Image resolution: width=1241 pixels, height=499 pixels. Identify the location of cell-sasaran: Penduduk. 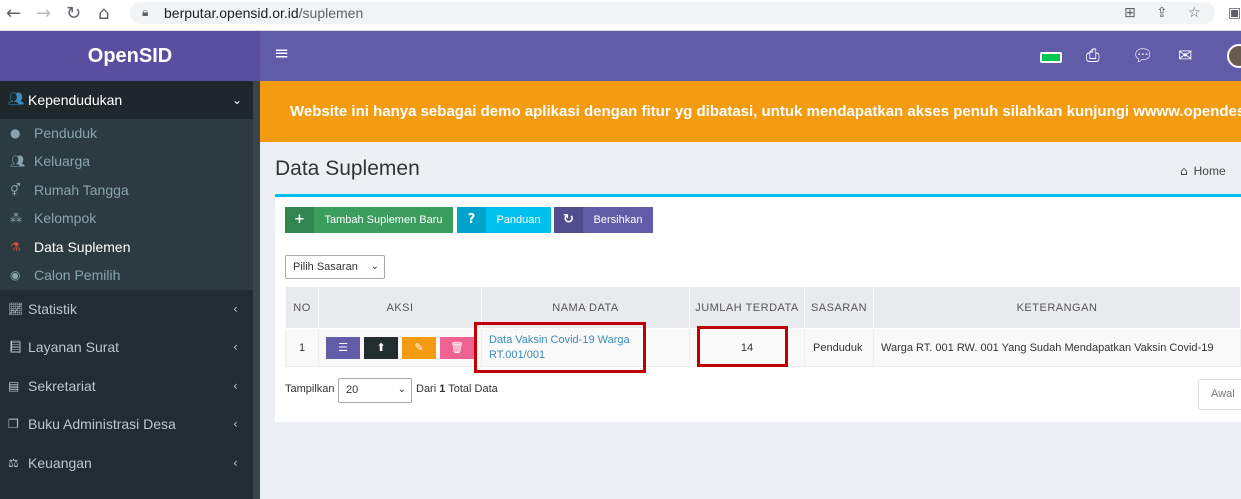
(839, 347).